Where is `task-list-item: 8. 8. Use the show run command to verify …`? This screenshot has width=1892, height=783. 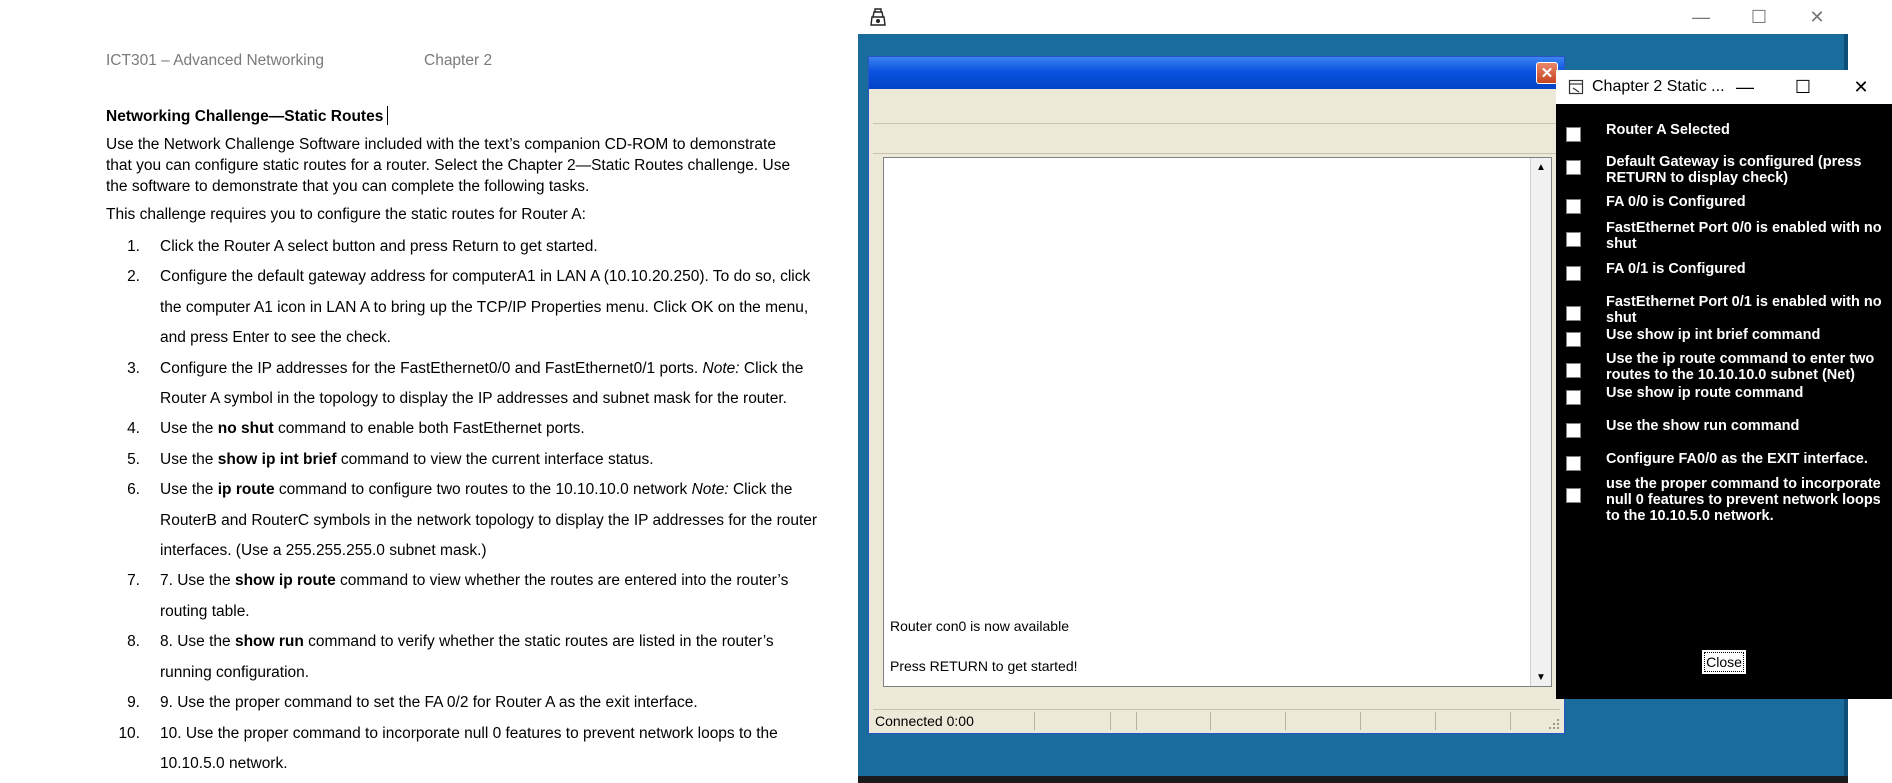 task-list-item: 8. 8. Use the show run command to verify … is located at coordinates (462, 657).